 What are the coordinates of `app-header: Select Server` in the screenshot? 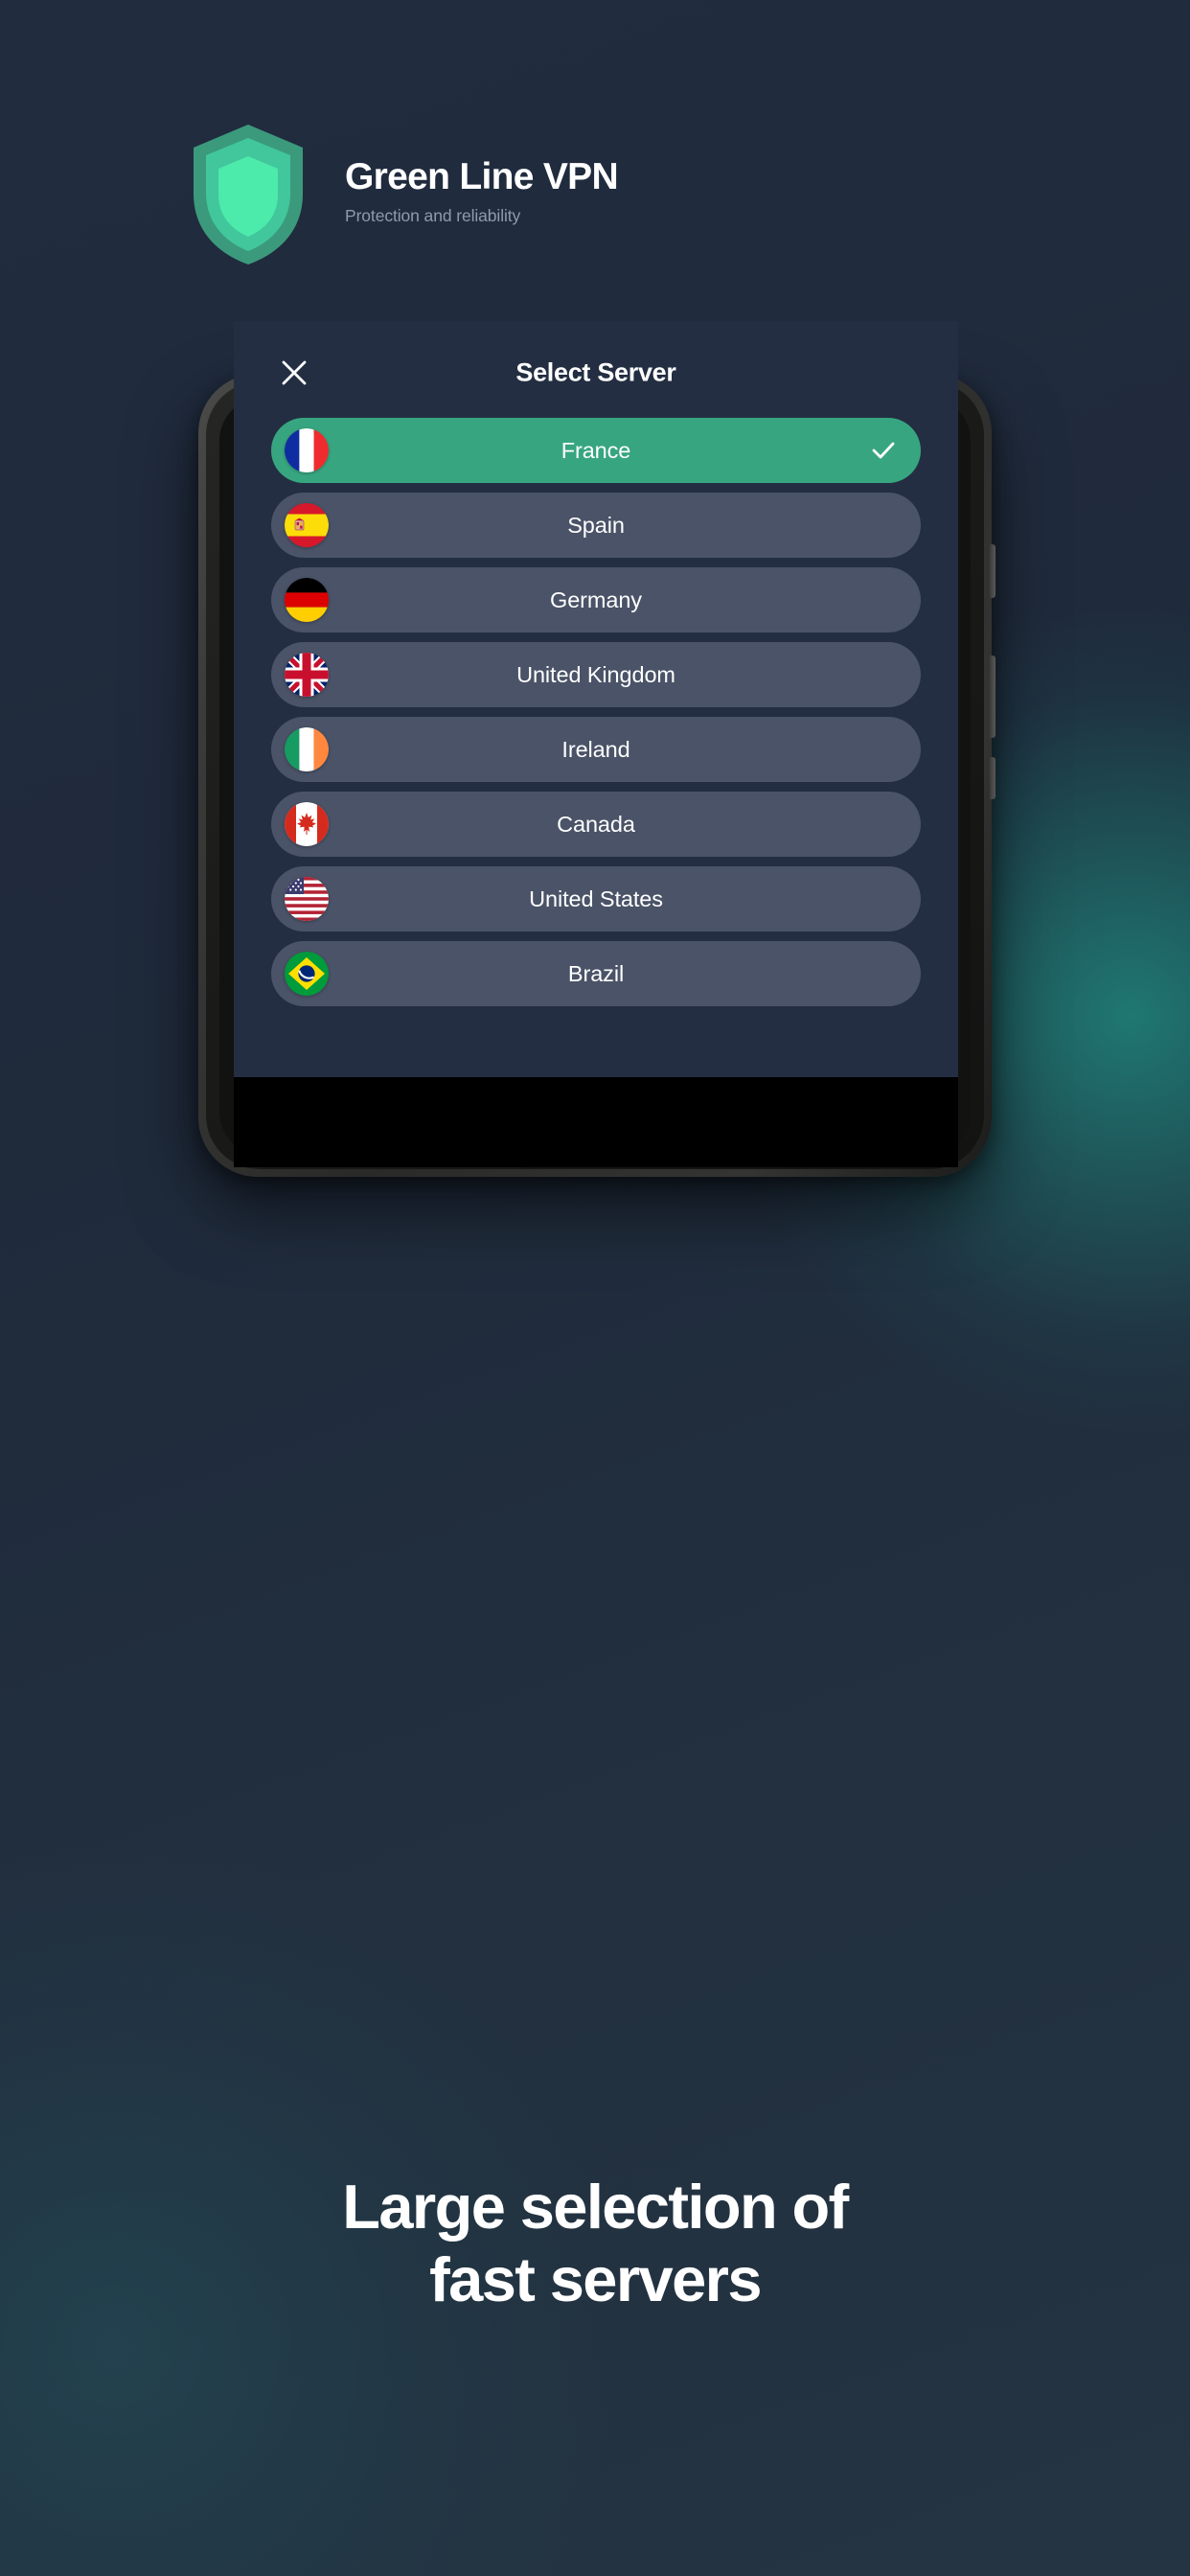 It's located at (596, 373).